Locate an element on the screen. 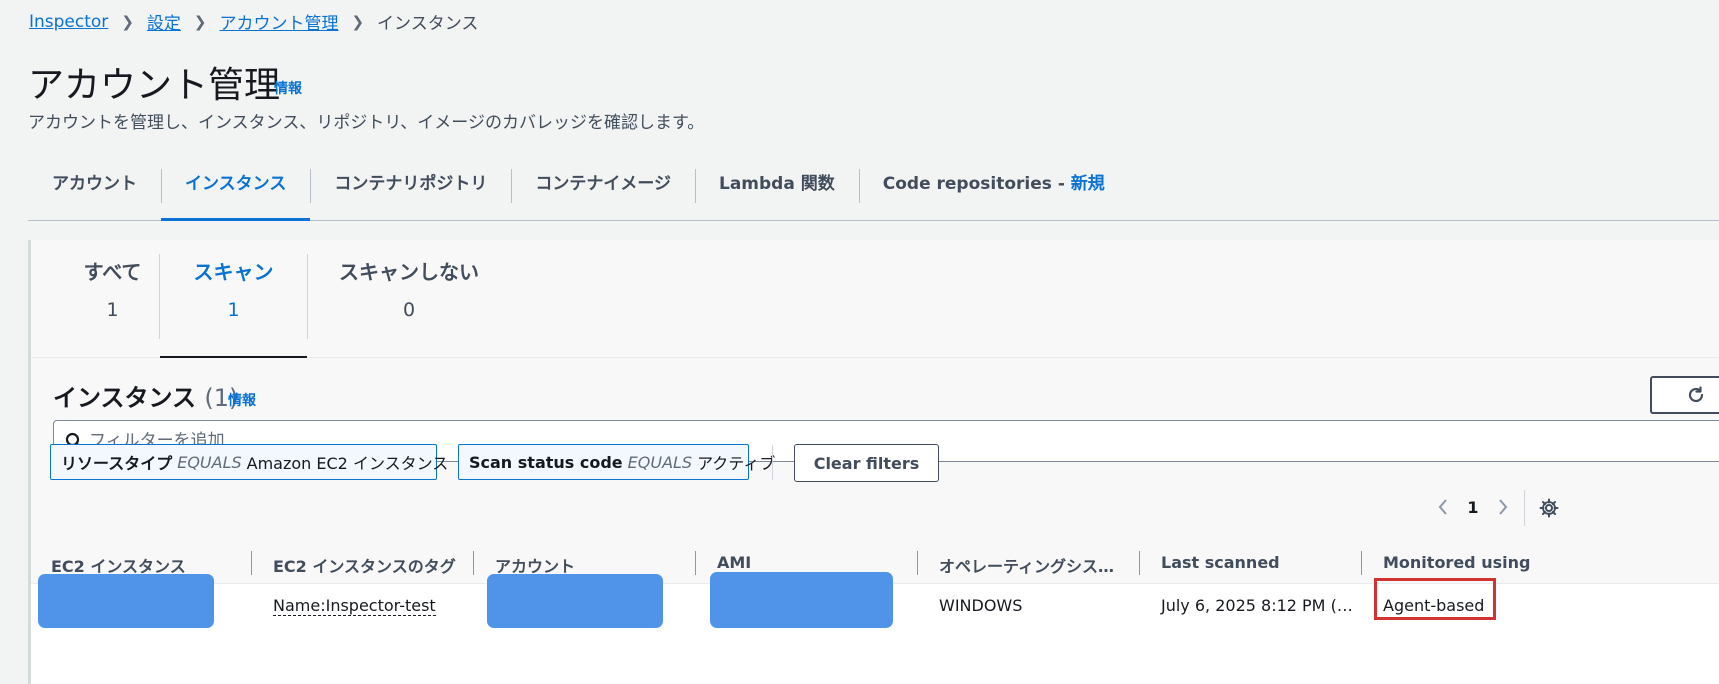  filter-key: Scan status code is located at coordinates (546, 462).